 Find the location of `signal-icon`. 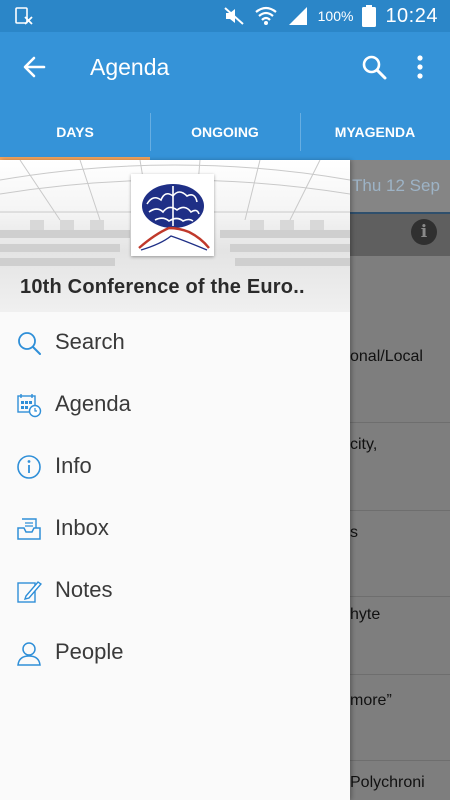

signal-icon is located at coordinates (297, 16).